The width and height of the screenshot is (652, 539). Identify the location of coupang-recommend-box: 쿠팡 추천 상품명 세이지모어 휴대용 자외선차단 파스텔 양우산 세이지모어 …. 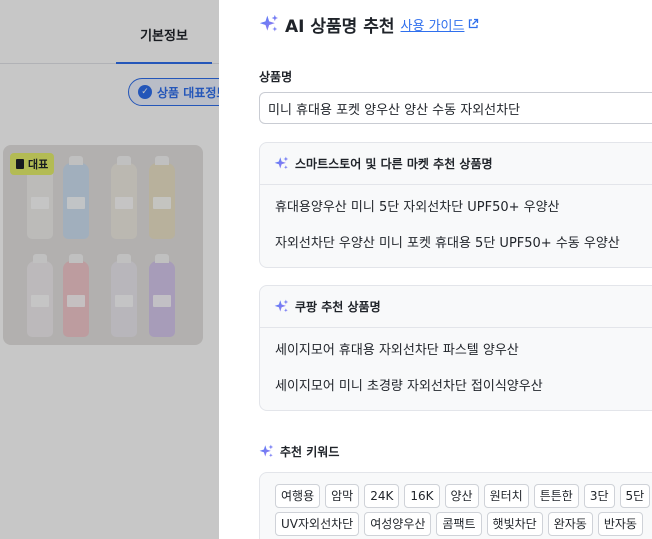
(455, 348).